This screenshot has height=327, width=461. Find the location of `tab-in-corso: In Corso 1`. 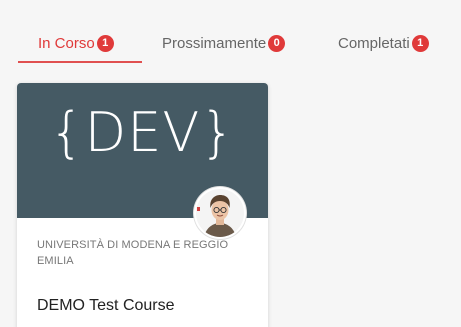

tab-in-corso: In Corso 1 is located at coordinates (76, 43).